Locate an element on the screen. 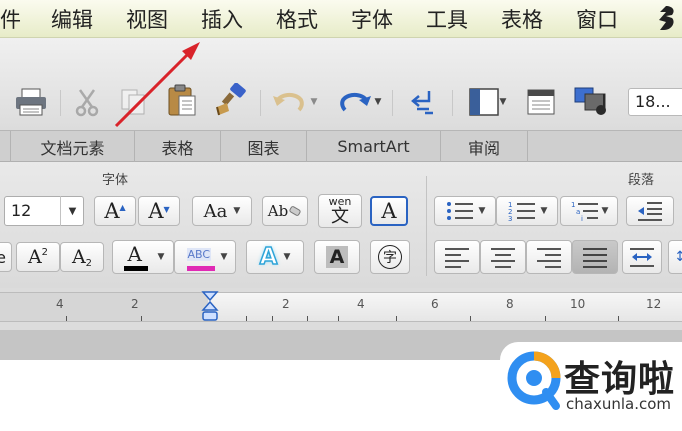 This screenshot has width=682, height=431. text-box-label: A is located at coordinates (389, 211).